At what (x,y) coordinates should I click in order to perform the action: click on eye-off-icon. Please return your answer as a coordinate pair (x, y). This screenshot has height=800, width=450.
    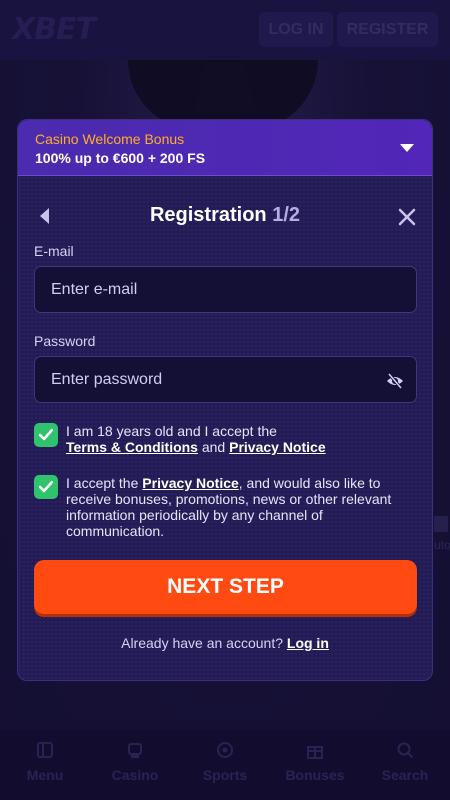
    Looking at the image, I should click on (395, 381).